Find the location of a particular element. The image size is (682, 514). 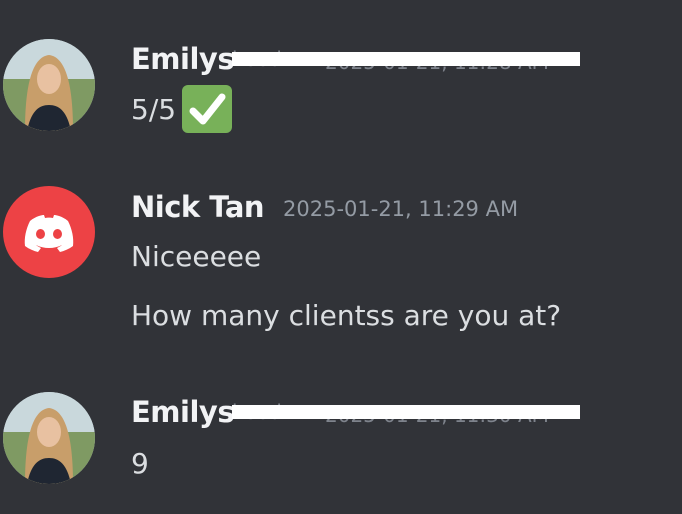

check-mark-icon is located at coordinates (207, 109).